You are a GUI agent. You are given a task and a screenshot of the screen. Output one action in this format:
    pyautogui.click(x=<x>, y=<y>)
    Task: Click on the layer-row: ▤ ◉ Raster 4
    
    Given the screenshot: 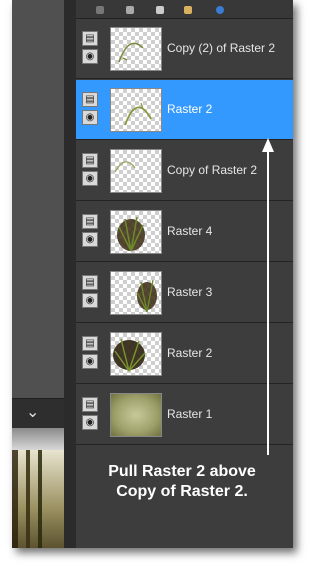 What is the action you would take?
    pyautogui.click(x=184, y=232)
    